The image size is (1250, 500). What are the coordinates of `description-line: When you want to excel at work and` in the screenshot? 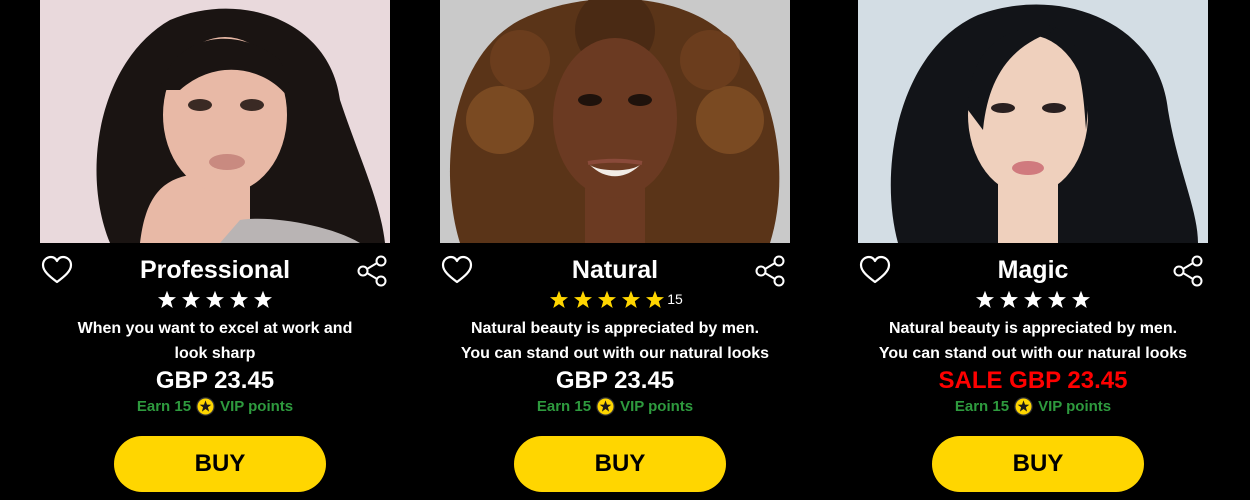 It's located at (215, 328).